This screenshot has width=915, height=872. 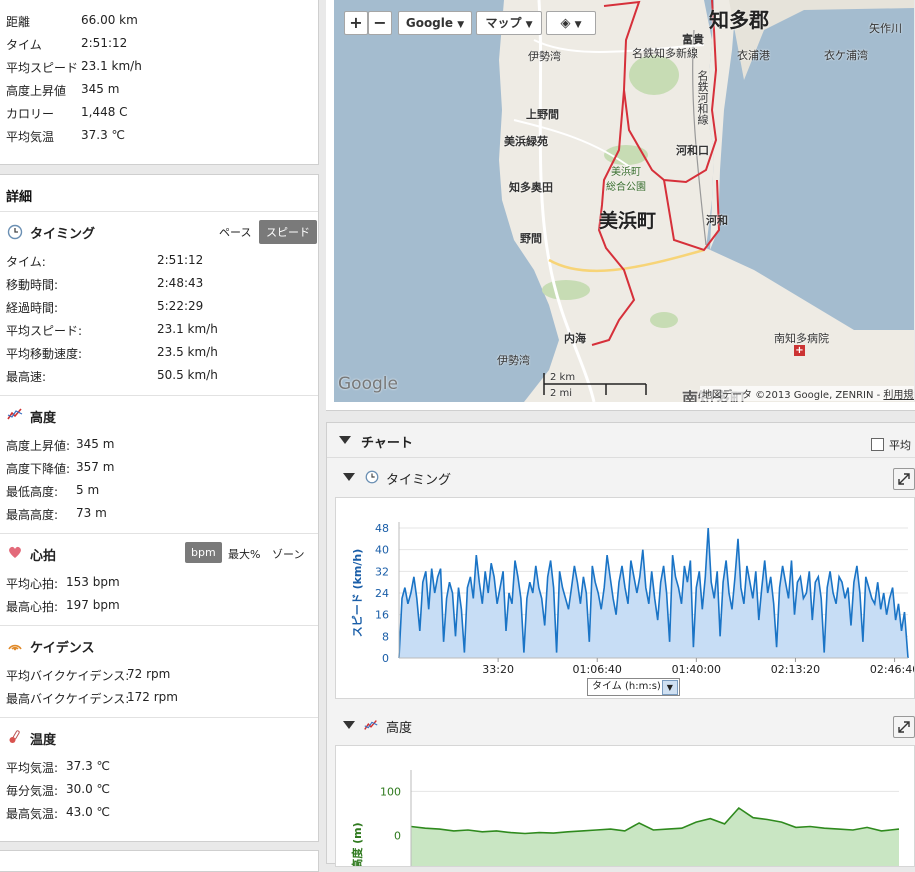 I want to click on elevation-row: 最高高度: 73 m, so click(x=56, y=514).